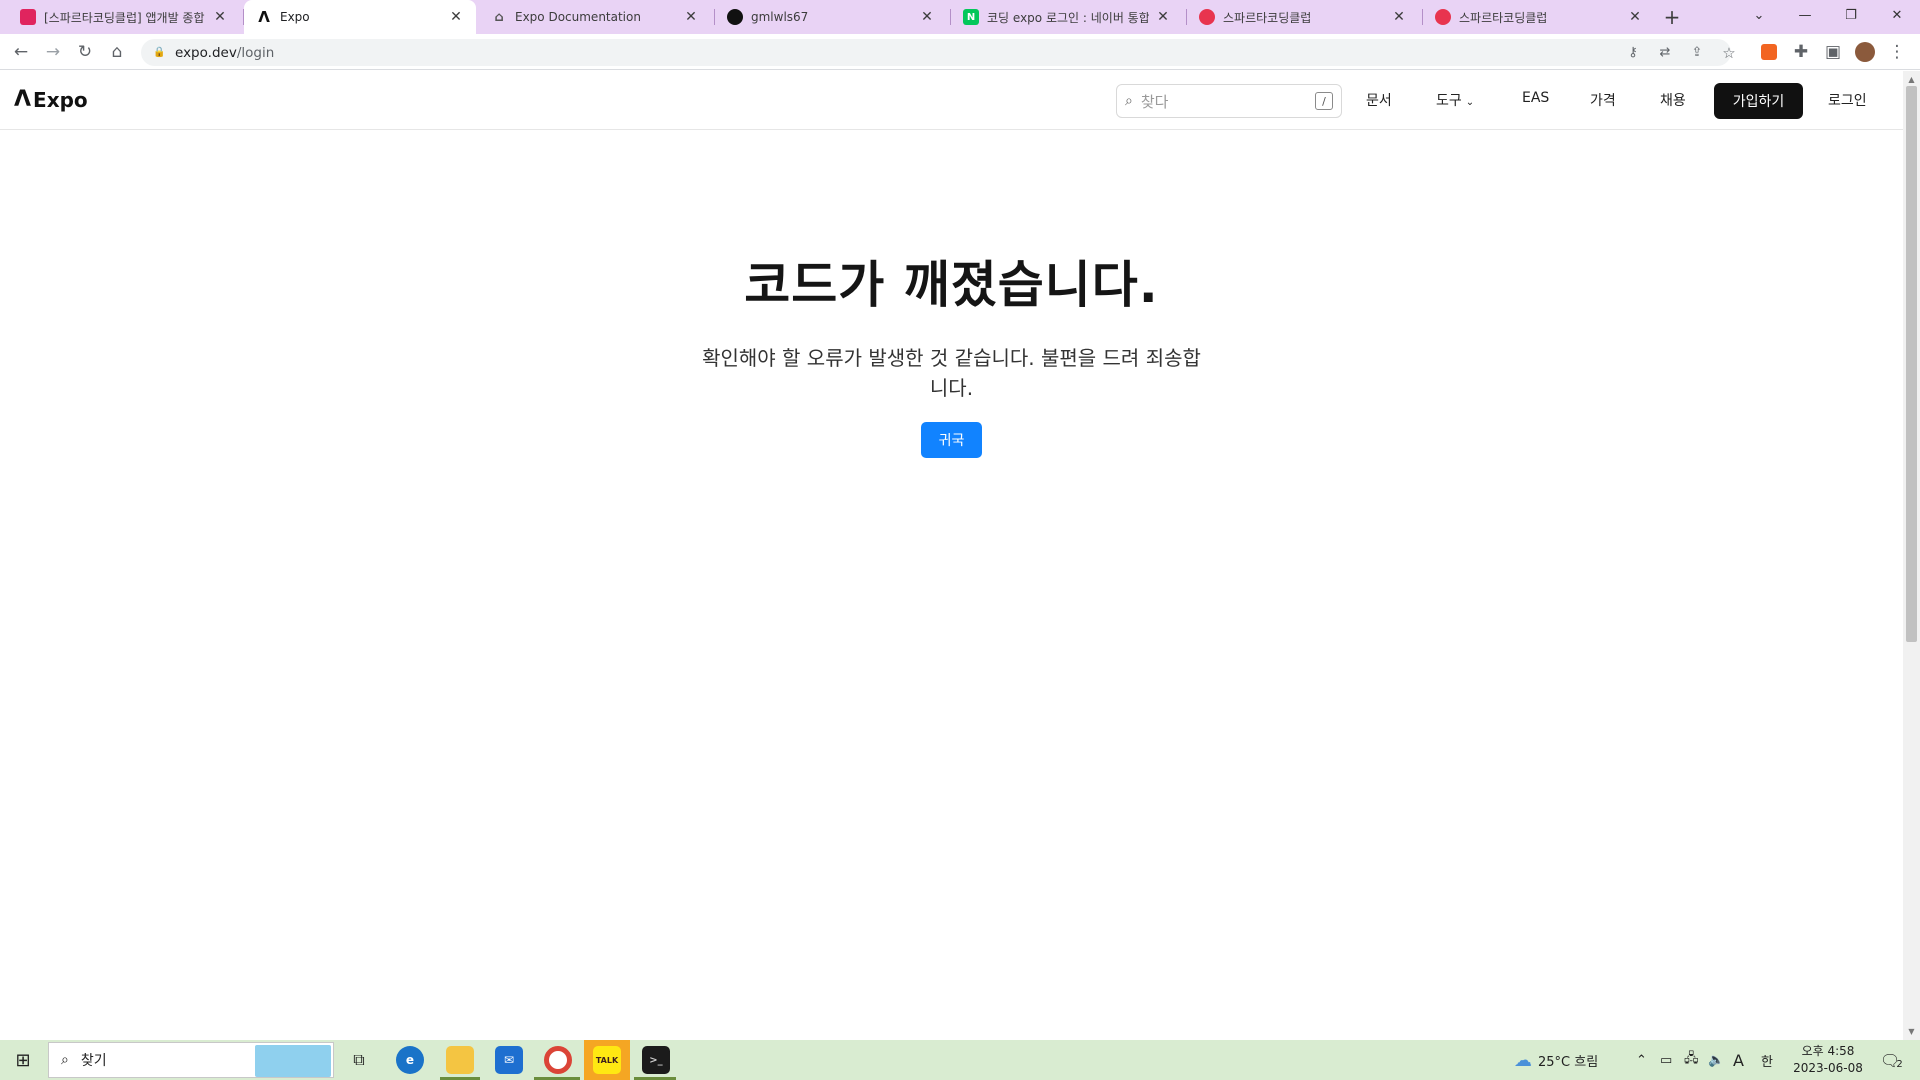 The width and height of the screenshot is (1920, 1080). I want to click on clock-time: 오후 4:58, so click(1828, 1051).